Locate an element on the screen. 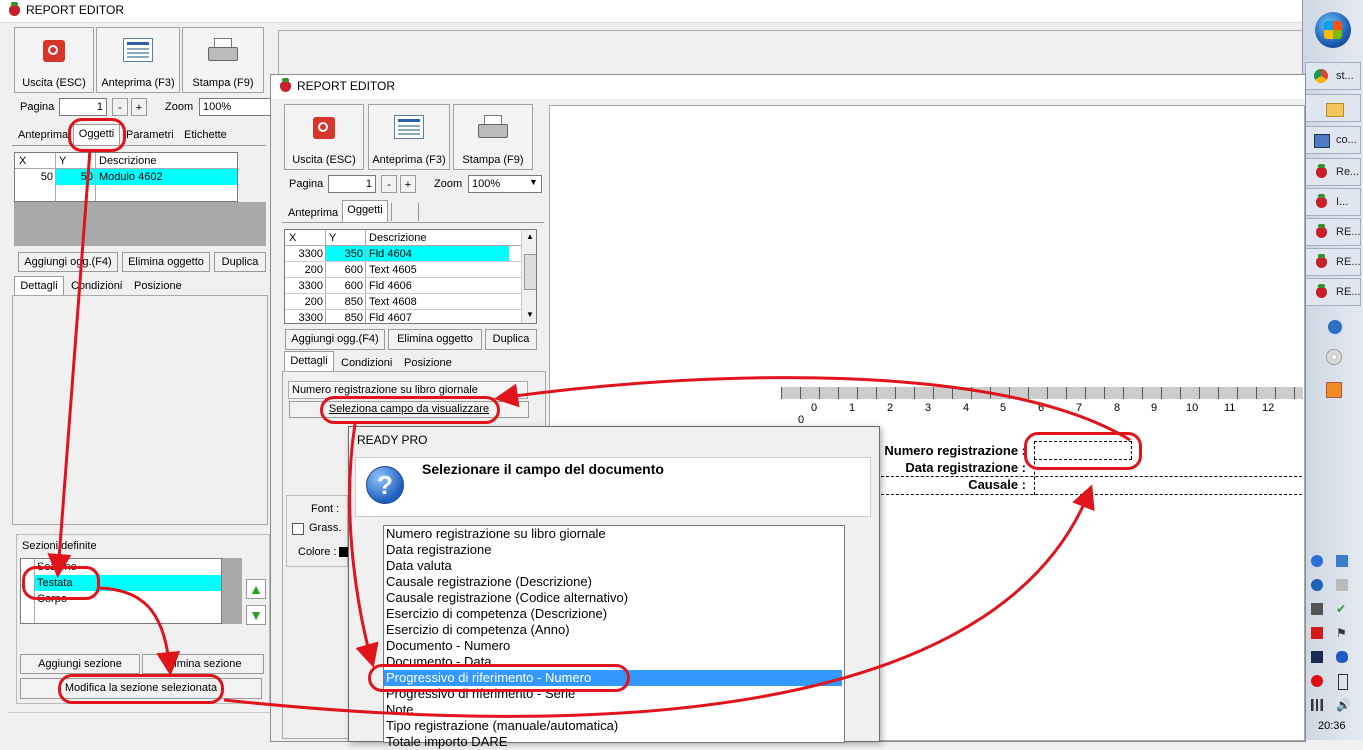 The height and width of the screenshot is (750, 1363). chrome-icon is located at coordinates (1321, 76).